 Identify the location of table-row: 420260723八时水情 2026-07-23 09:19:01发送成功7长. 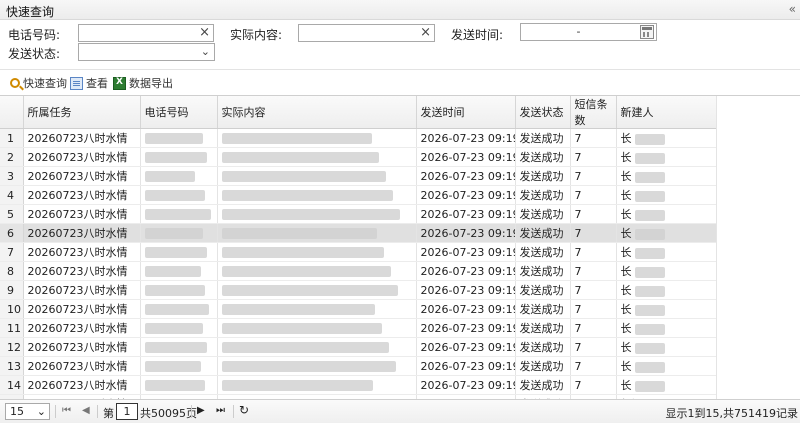
(358, 195).